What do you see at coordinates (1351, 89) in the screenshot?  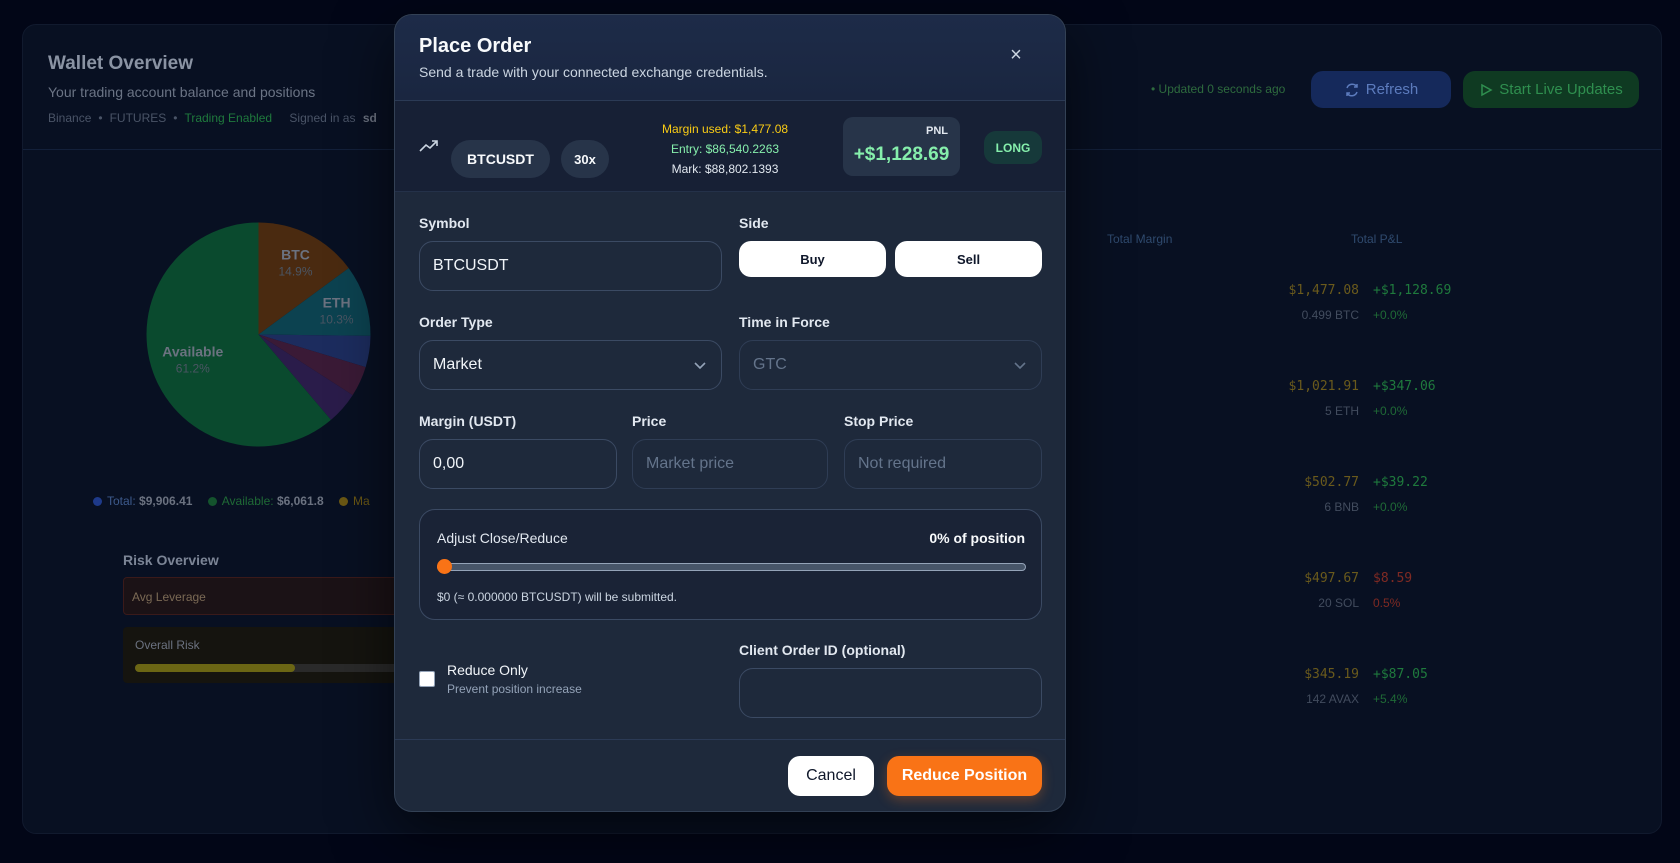 I see `refresh-icon` at bounding box center [1351, 89].